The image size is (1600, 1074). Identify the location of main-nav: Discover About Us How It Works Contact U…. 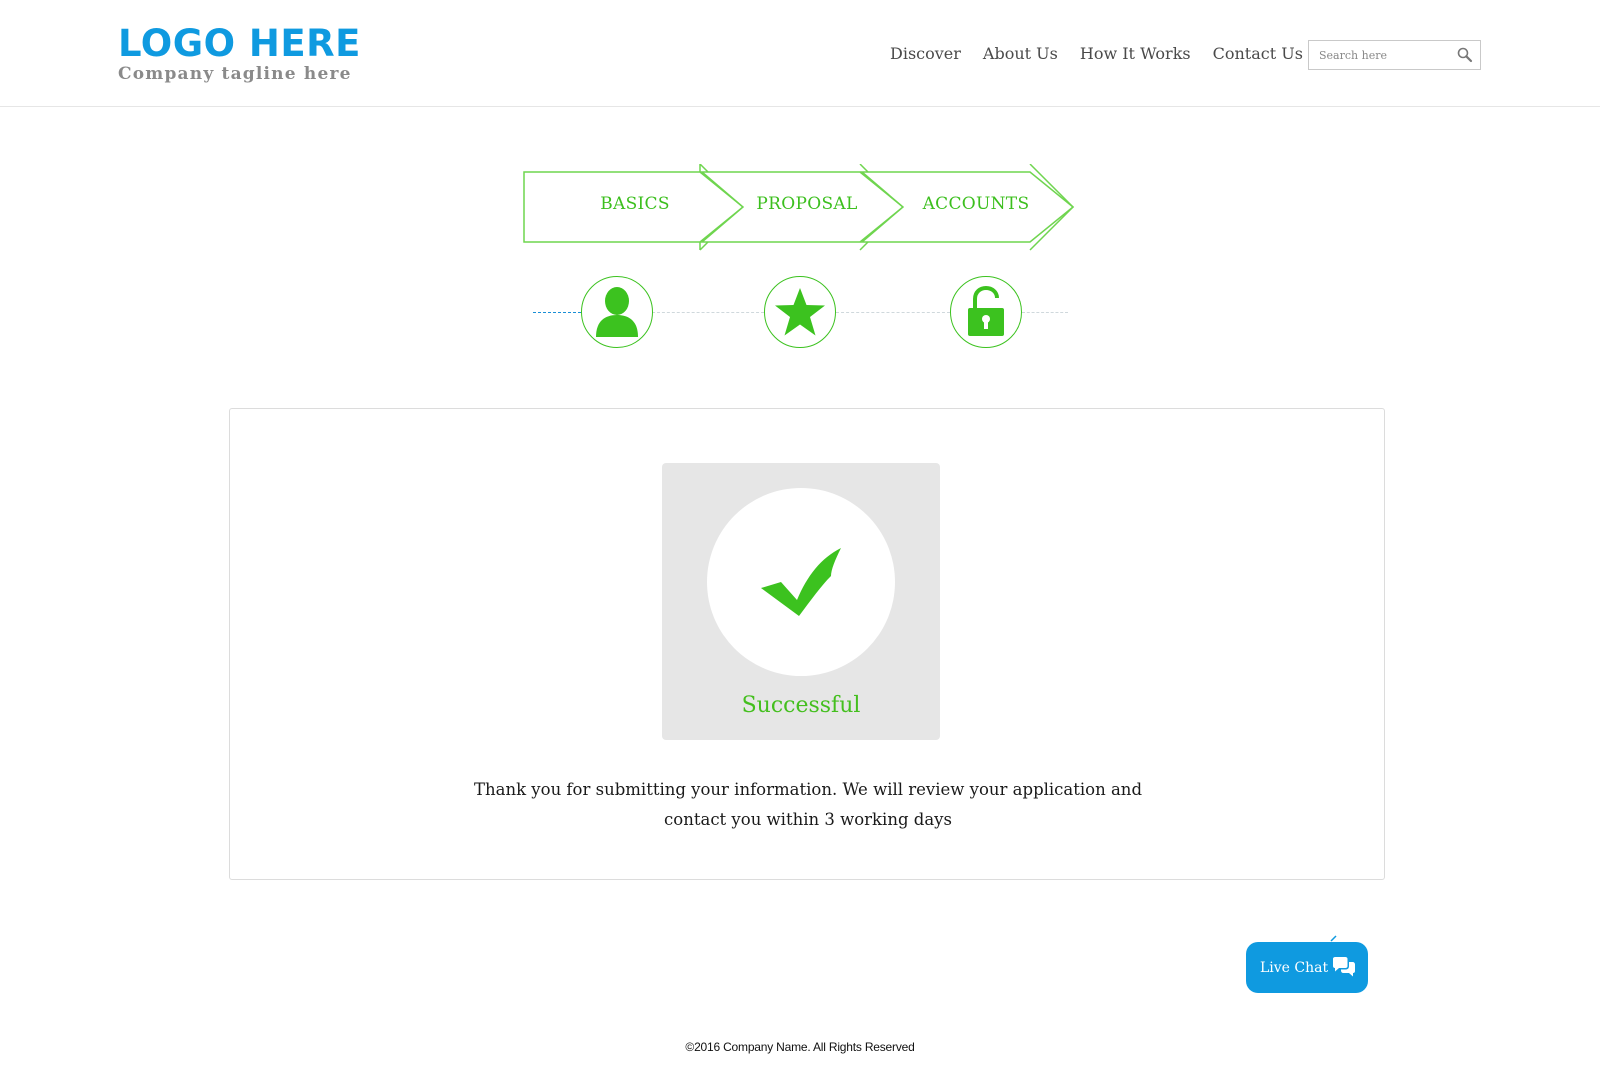
(1096, 53).